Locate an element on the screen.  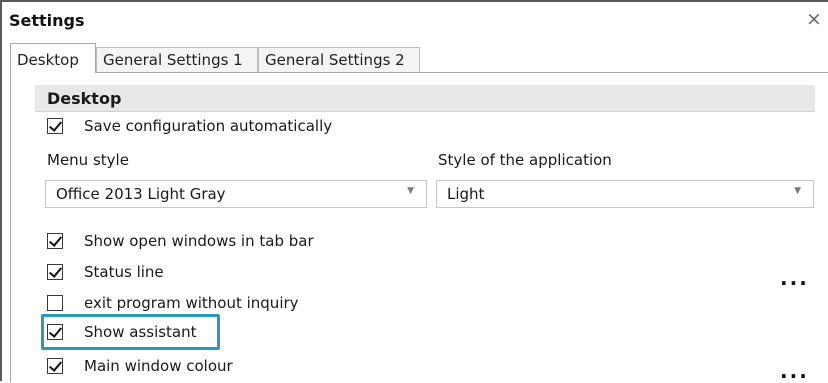
section-title: Desktop is located at coordinates (84, 98).